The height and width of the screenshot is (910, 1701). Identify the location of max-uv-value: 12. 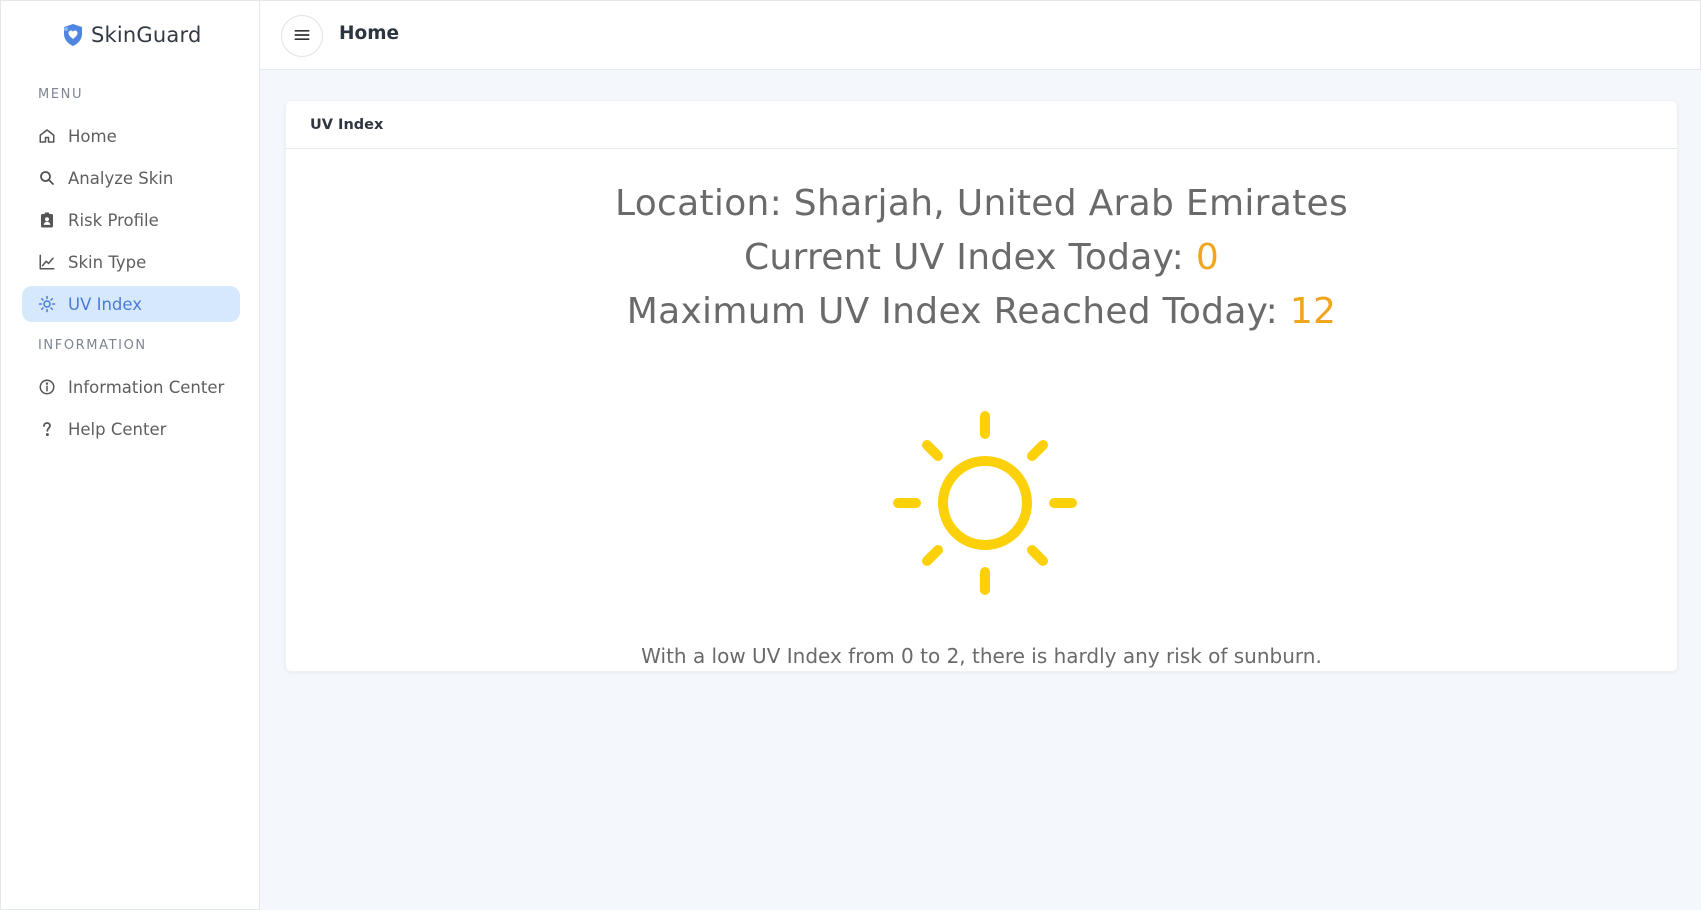
(1313, 311).